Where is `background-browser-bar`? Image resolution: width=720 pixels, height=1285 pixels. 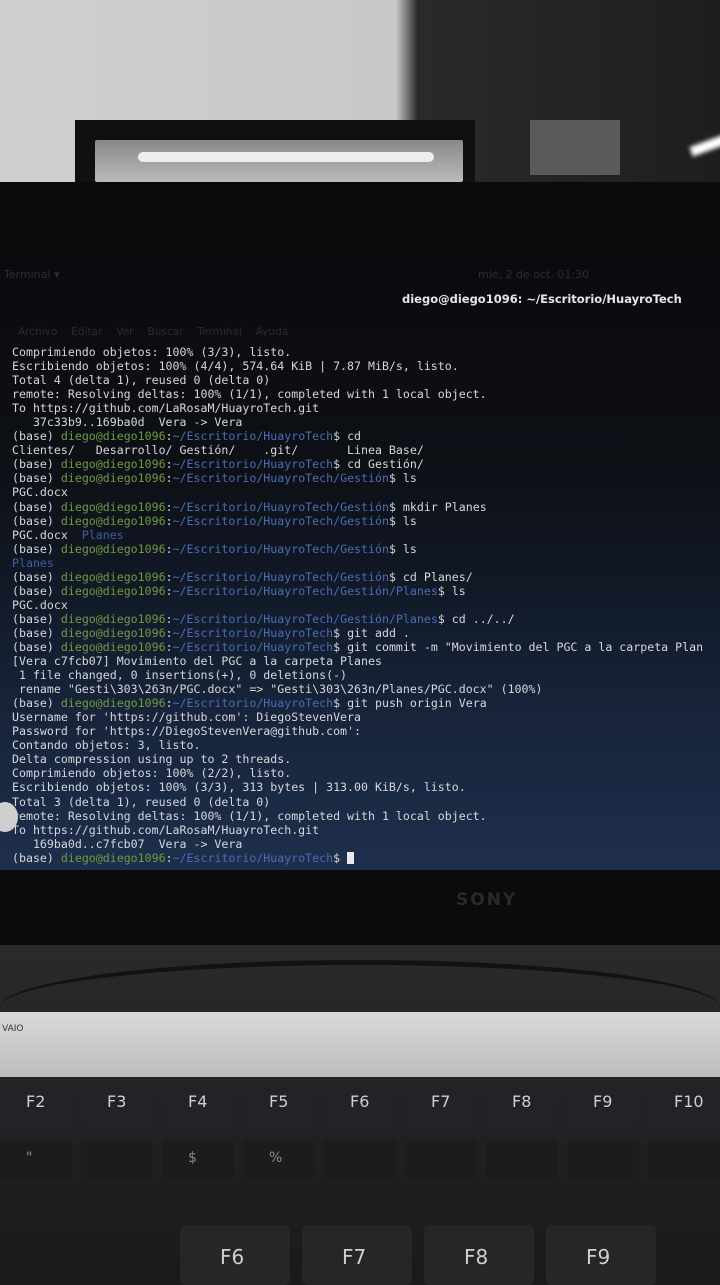
background-browser-bar is located at coordinates (286, 157).